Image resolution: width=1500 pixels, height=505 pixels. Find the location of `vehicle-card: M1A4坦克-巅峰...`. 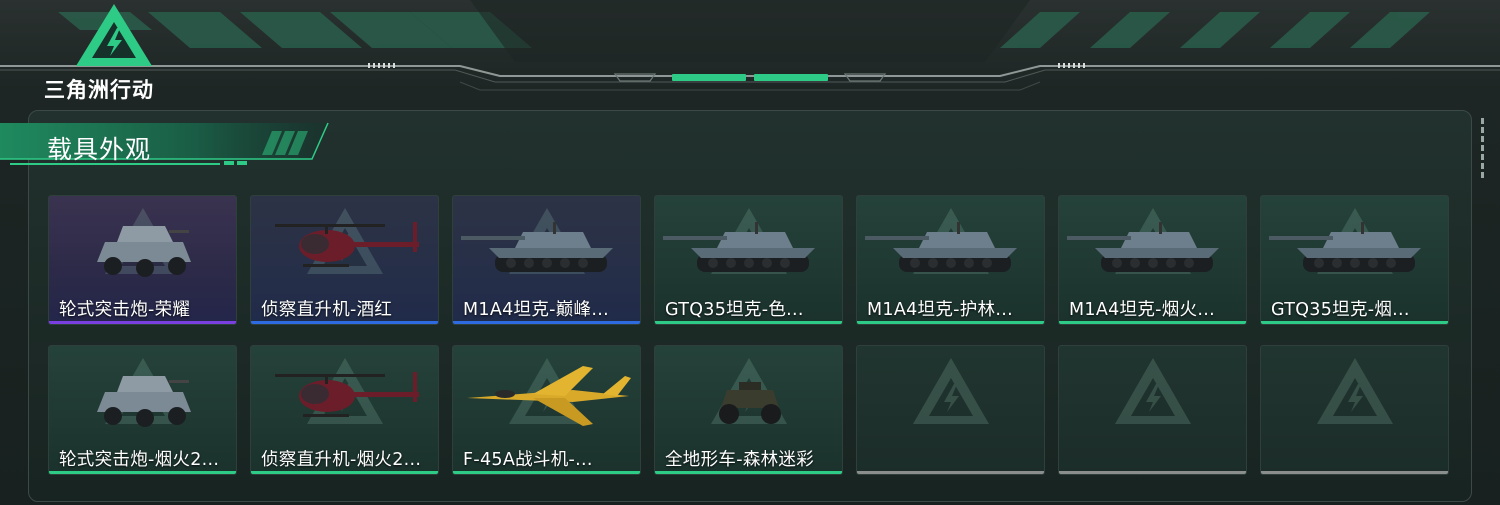

vehicle-card: M1A4坦克-巅峰... is located at coordinates (546, 260).